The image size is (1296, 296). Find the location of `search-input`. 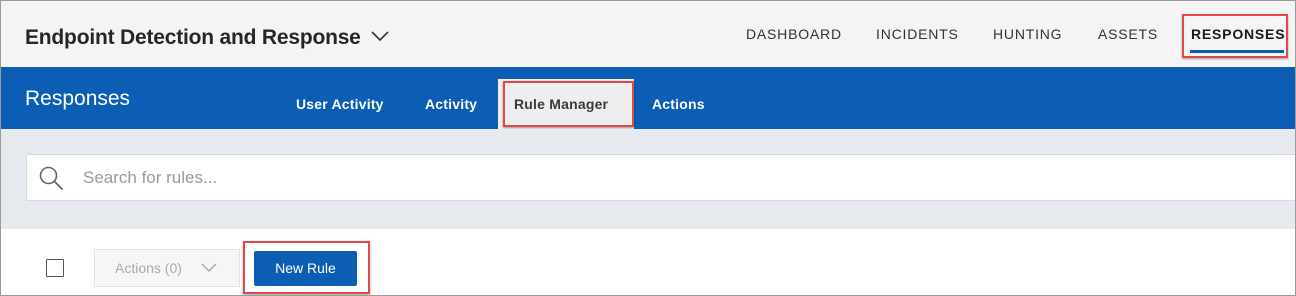

search-input is located at coordinates (633, 178).